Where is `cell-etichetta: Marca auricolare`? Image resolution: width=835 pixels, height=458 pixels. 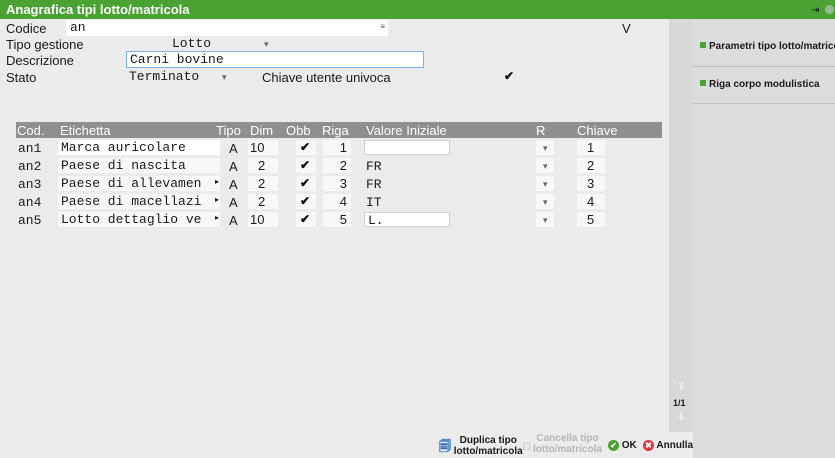
cell-etichetta: Marca auricolare is located at coordinates (139, 147).